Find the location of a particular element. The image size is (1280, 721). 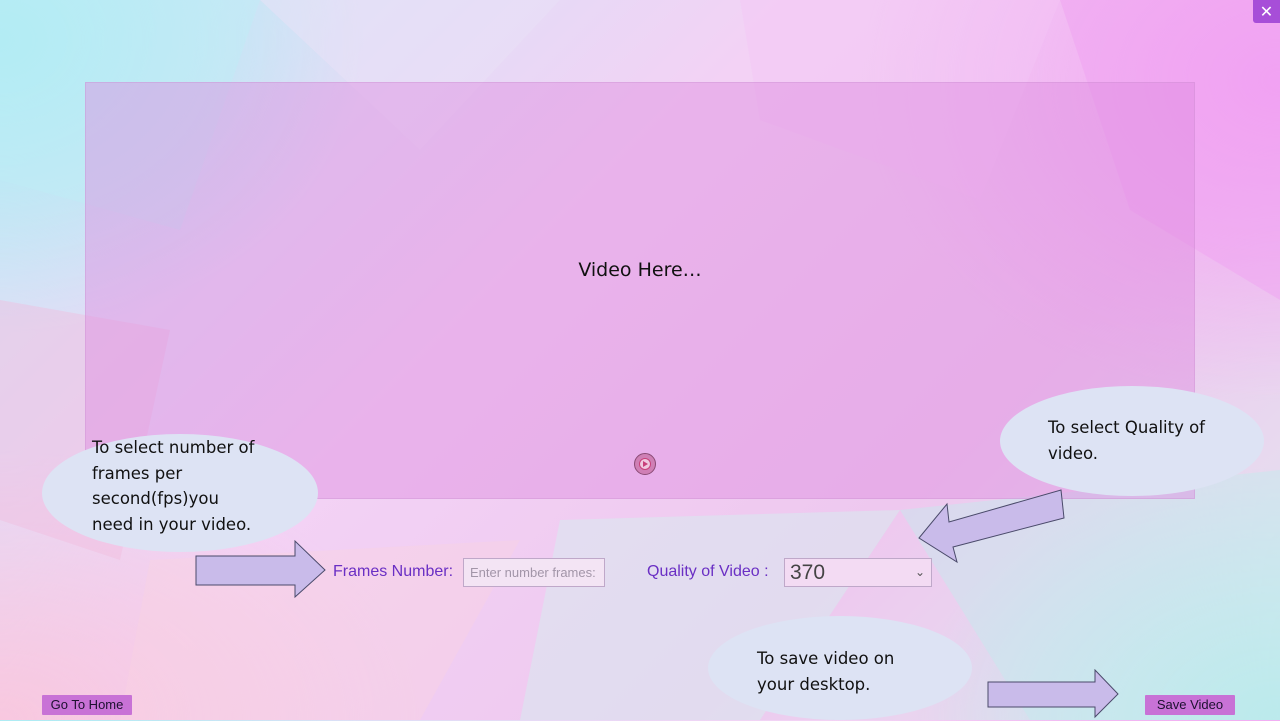

close-button: ✕ is located at coordinates (1266, 11).